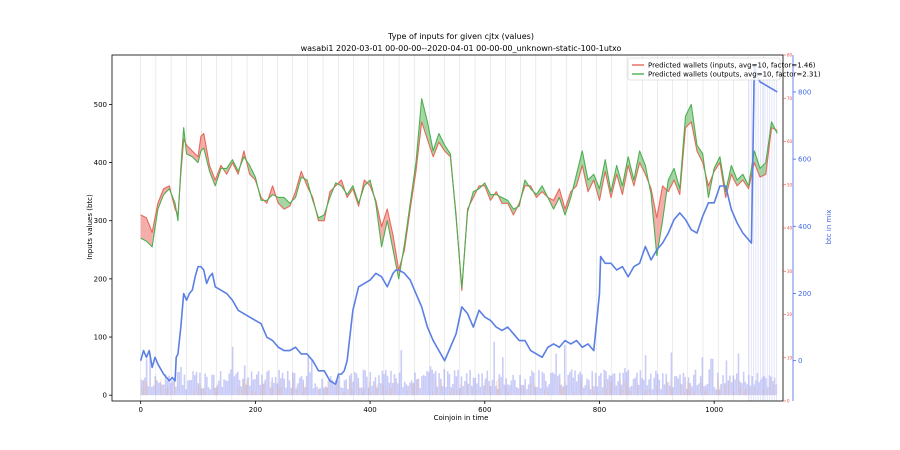 The height and width of the screenshot is (450, 900). What do you see at coordinates (143, 228) in the screenshot?
I see `series-gap-fill` at bounding box center [143, 228].